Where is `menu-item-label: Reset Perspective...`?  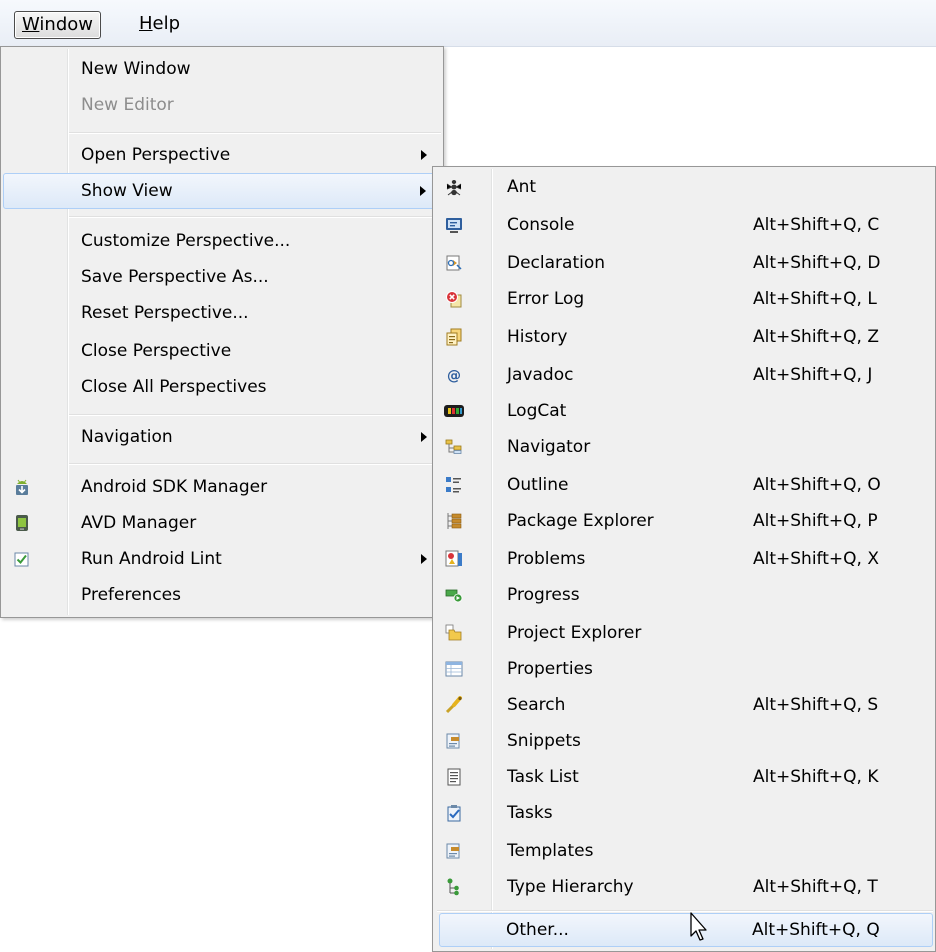 menu-item-label: Reset Perspective... is located at coordinates (165, 313).